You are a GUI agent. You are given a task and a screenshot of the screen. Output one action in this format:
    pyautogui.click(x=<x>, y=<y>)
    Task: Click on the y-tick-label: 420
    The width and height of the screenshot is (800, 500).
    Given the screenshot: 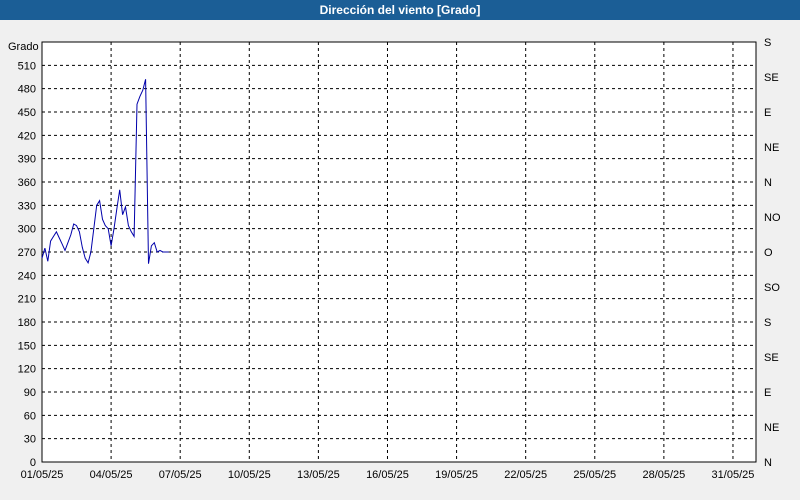 What is the action you would take?
    pyautogui.click(x=27, y=136)
    